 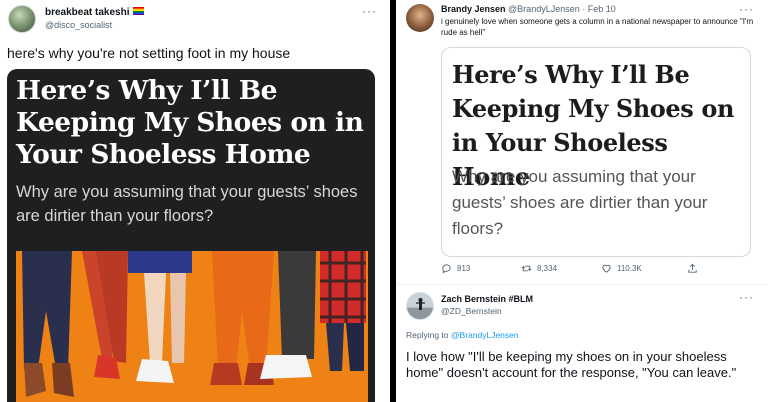 I want to click on author-handle: @ZD_Bernstein, so click(x=471, y=311).